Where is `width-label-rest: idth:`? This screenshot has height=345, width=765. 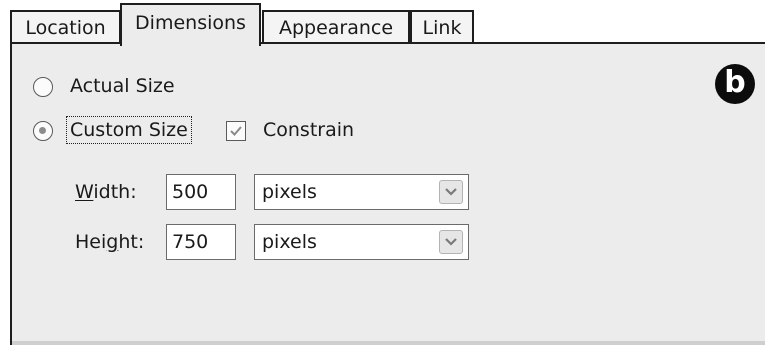
width-label-rest: idth: is located at coordinates (115, 192).